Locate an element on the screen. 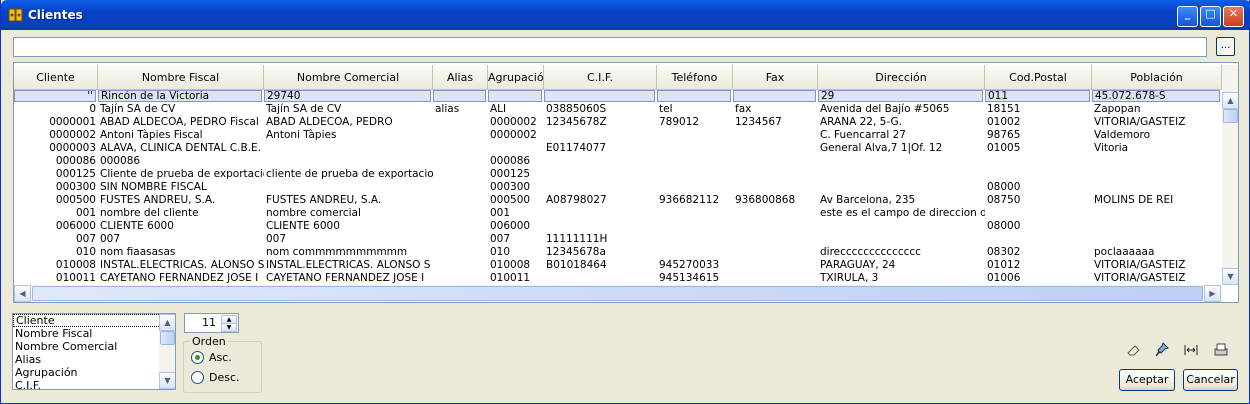 Image resolution: width=1250 pixels, height=404 pixels. table-cell: Tajín SA de CV is located at coordinates (181, 109).